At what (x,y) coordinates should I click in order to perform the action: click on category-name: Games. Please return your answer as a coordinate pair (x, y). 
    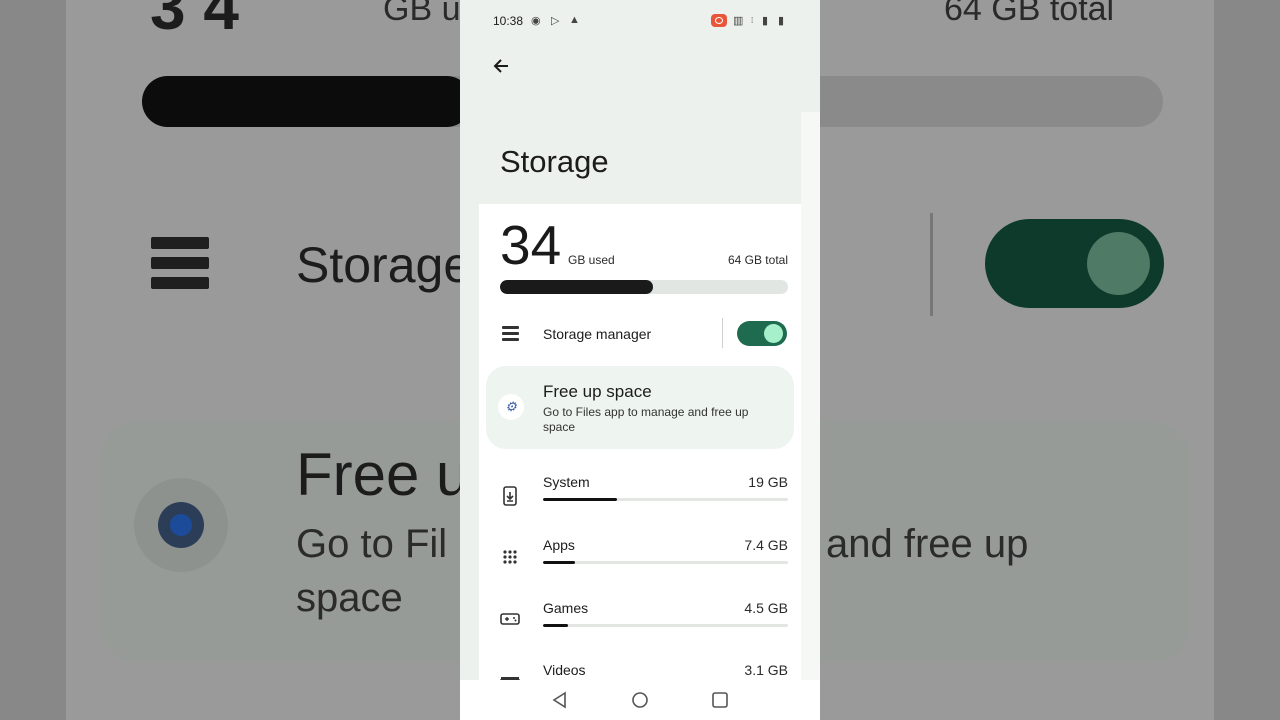
    Looking at the image, I should click on (566, 608).